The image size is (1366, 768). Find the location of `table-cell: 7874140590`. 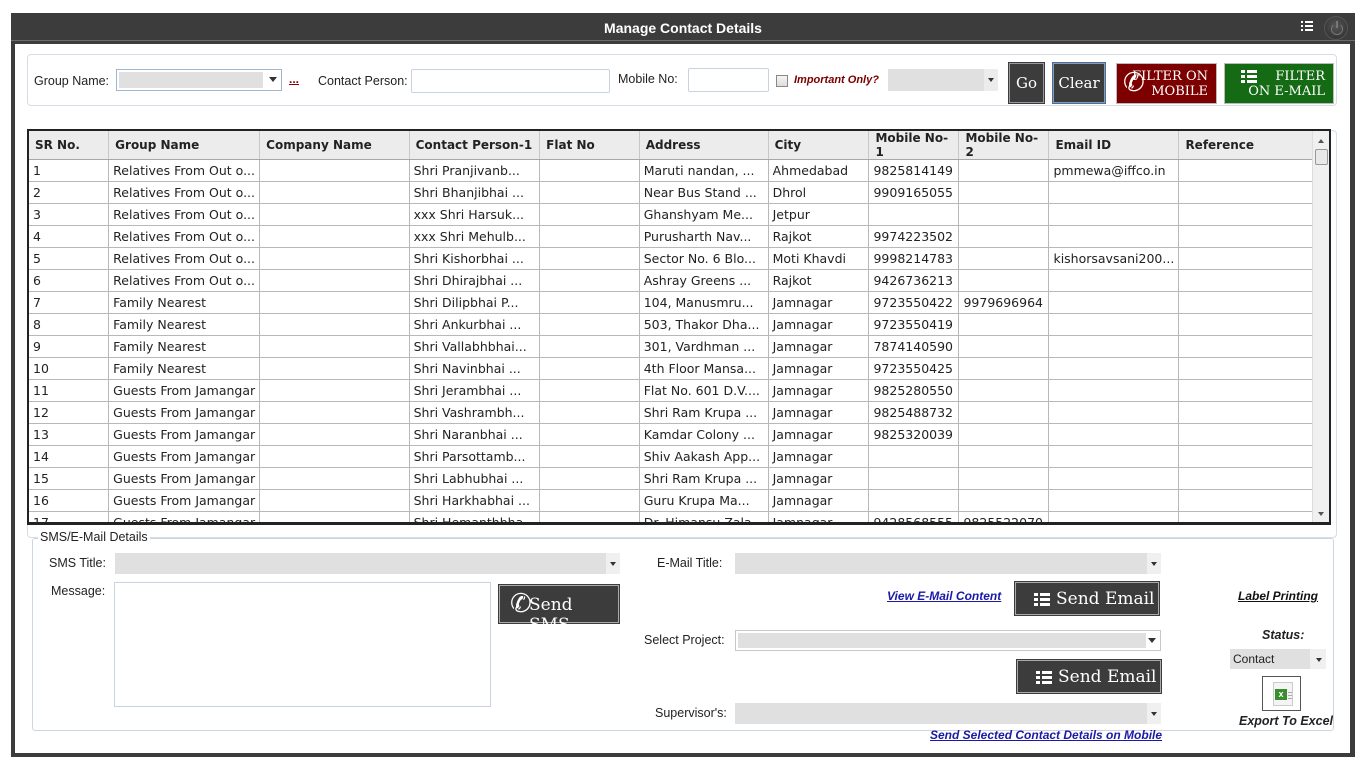

table-cell: 7874140590 is located at coordinates (914, 346).